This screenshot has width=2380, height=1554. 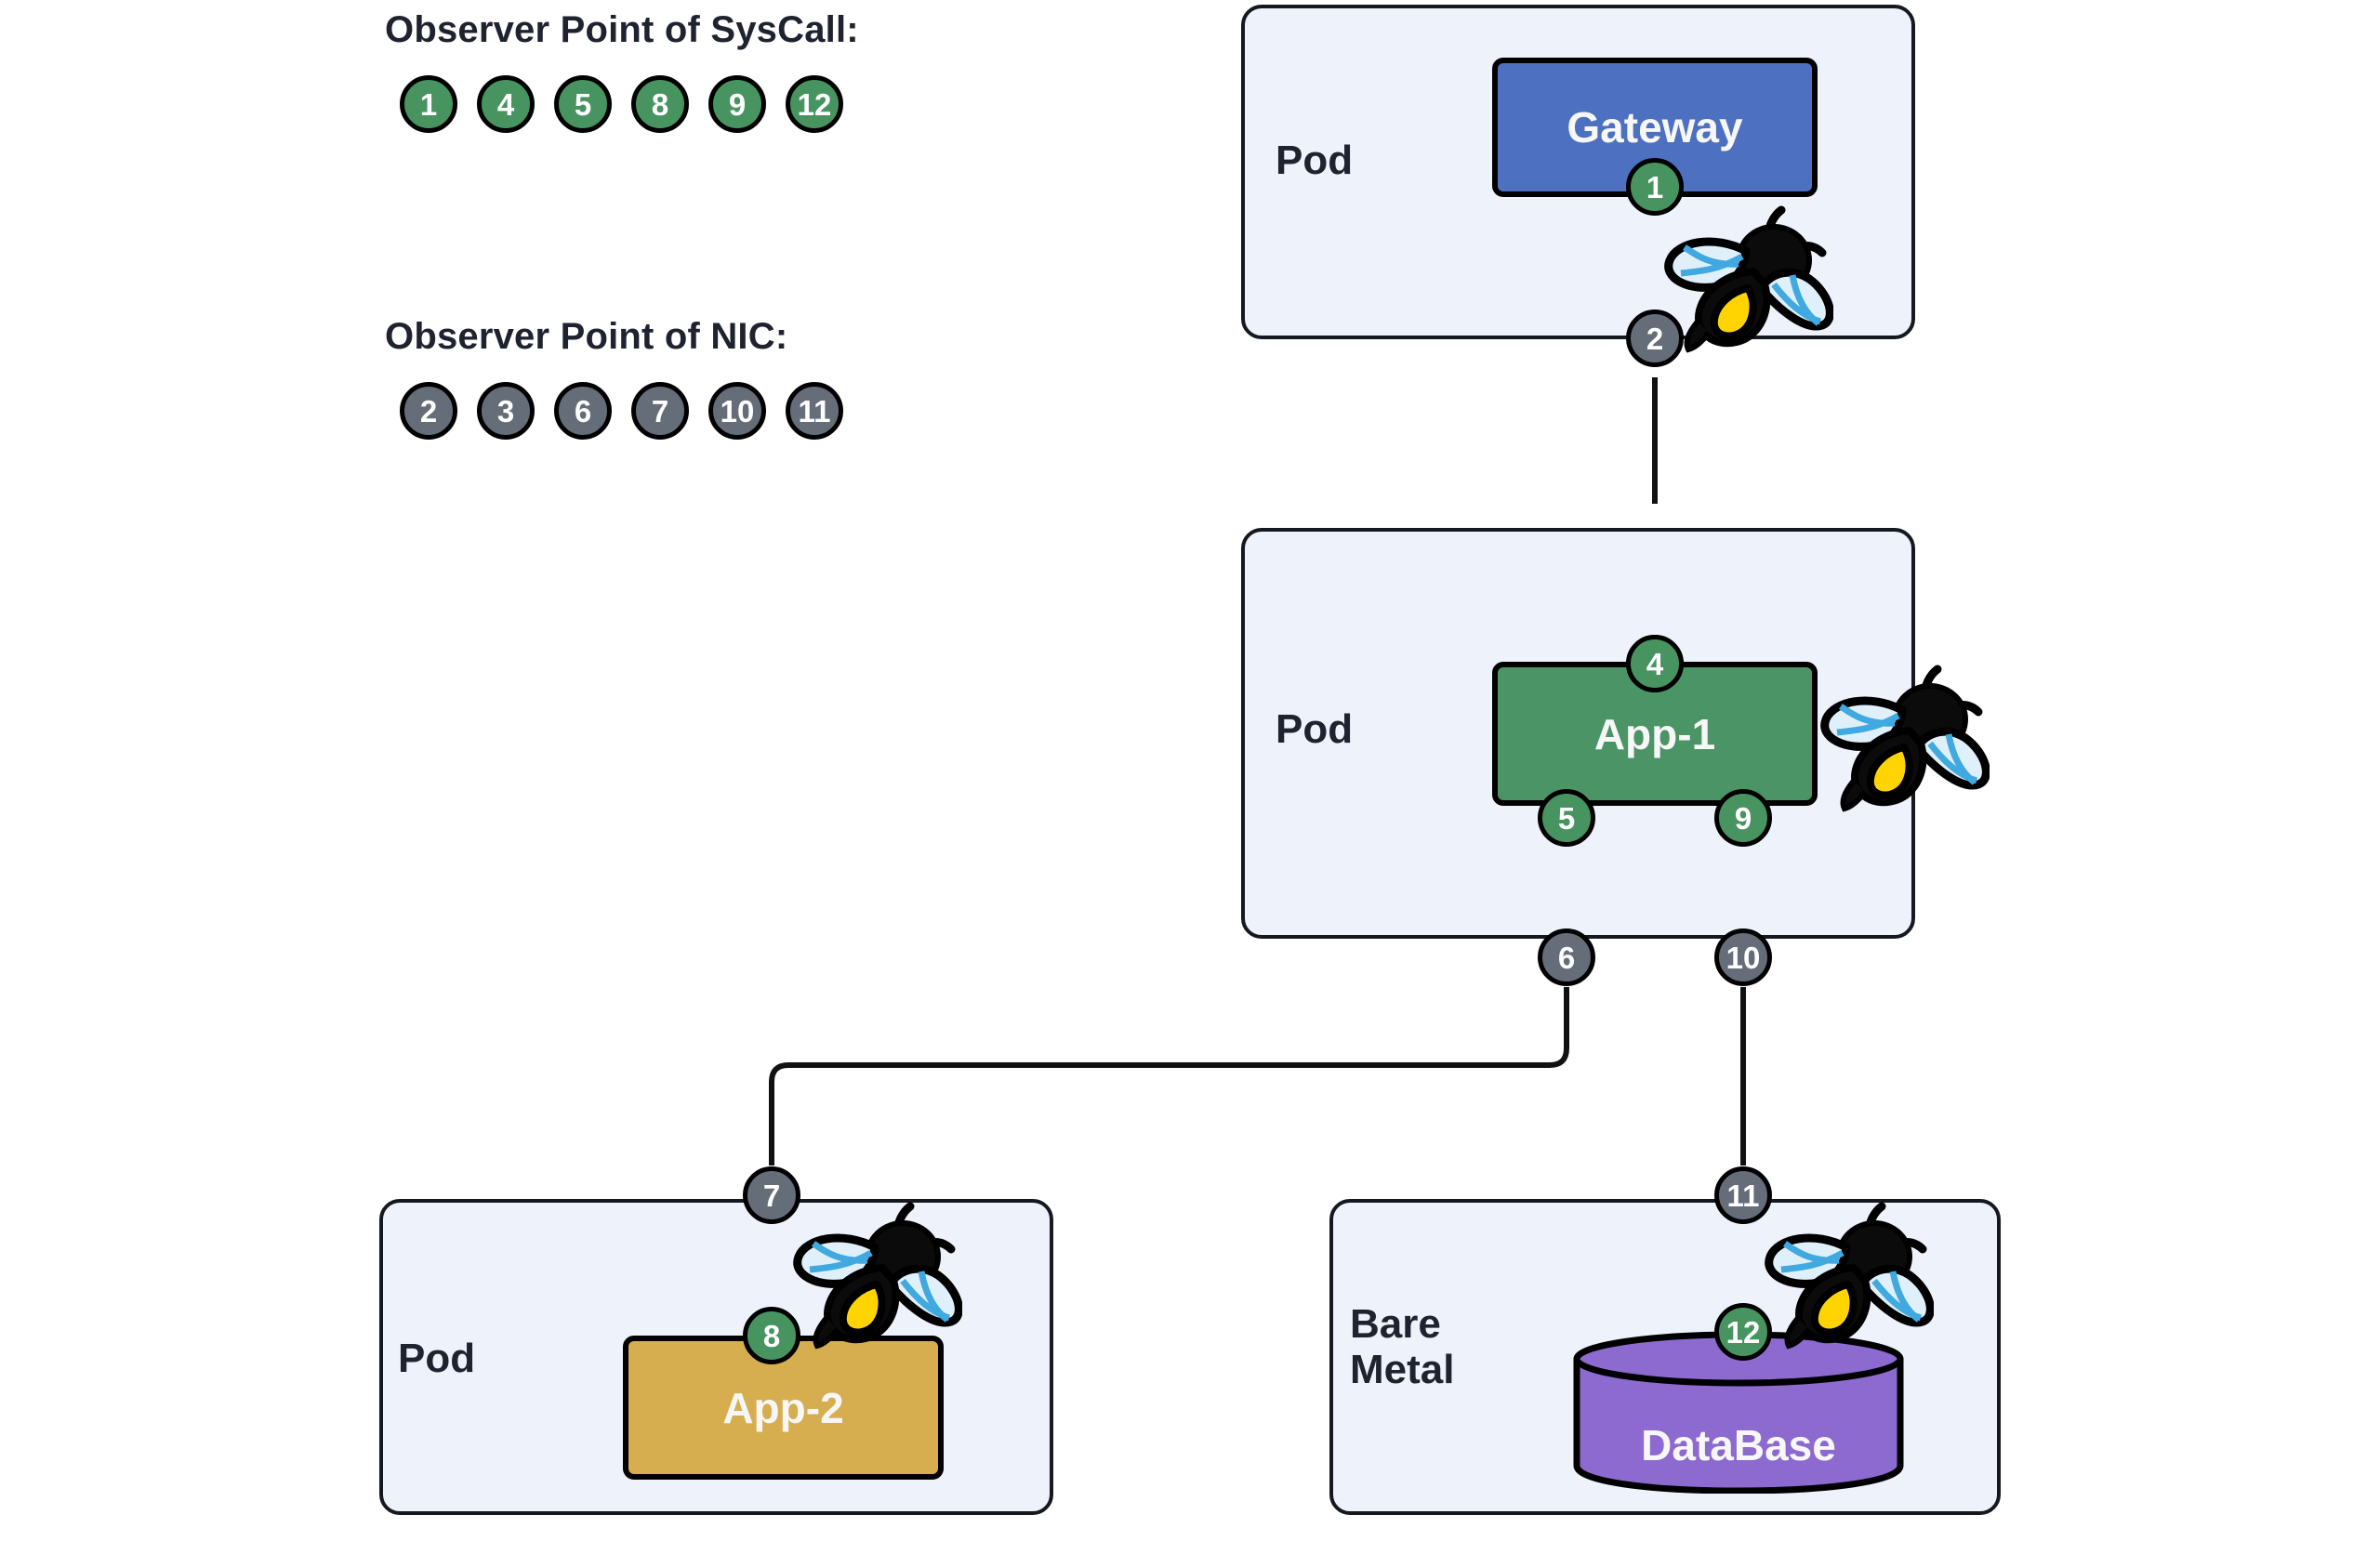 I want to click on observer-point-10: 10, so click(x=1743, y=957).